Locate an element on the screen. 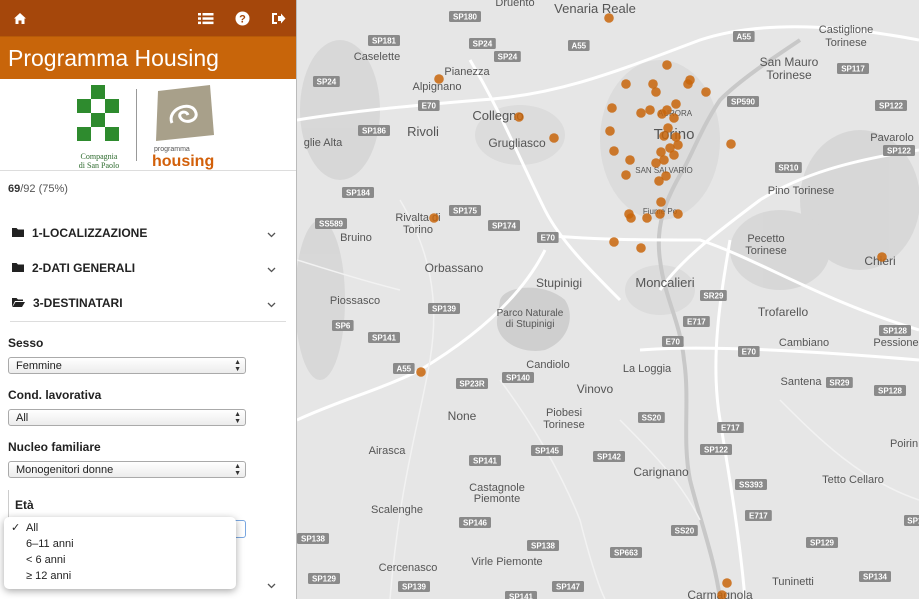  eta-option: < 6 anni is located at coordinates (120, 560).